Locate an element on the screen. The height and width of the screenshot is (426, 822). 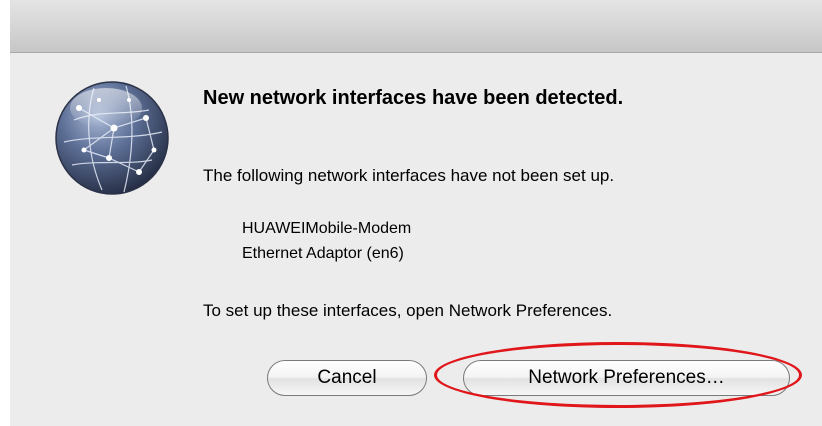
interface-item: HUAWEIMobile-Modem is located at coordinates (327, 228).